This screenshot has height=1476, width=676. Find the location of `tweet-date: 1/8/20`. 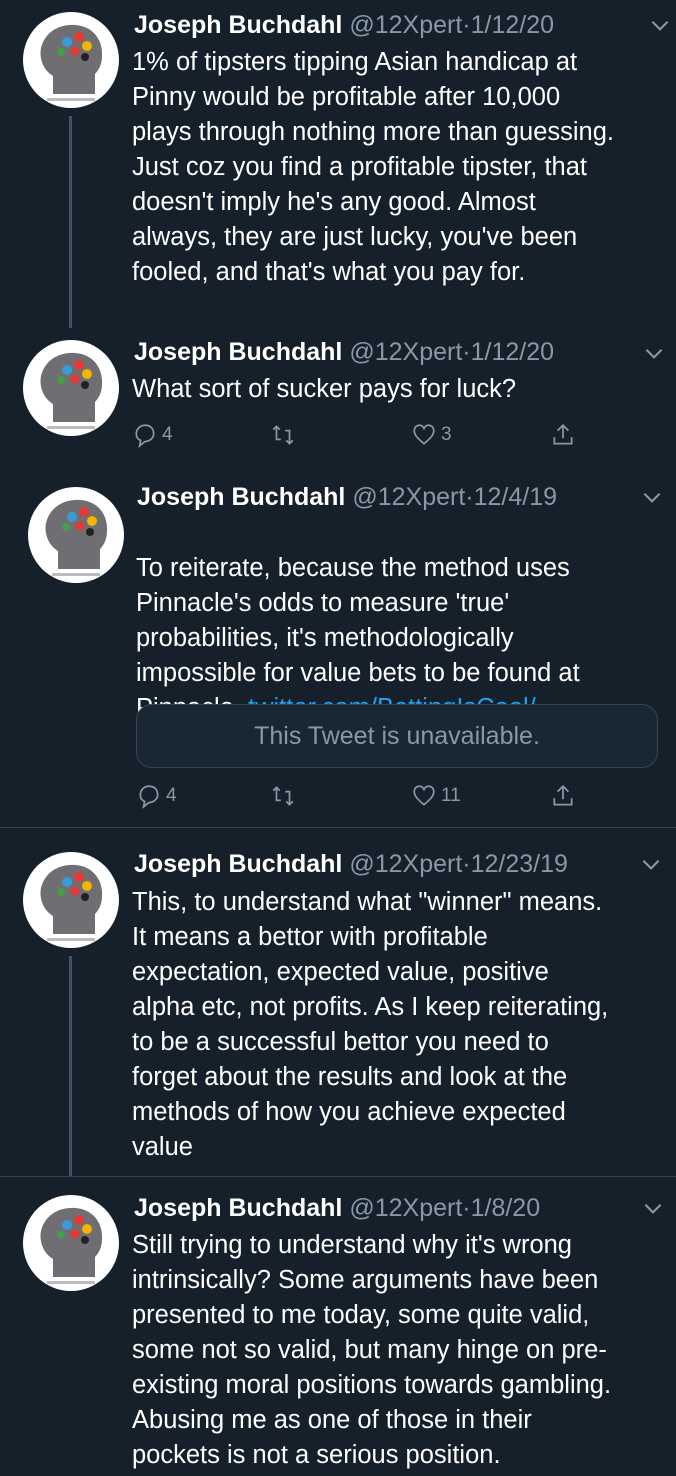

tweet-date: 1/8/20 is located at coordinates (506, 1208).